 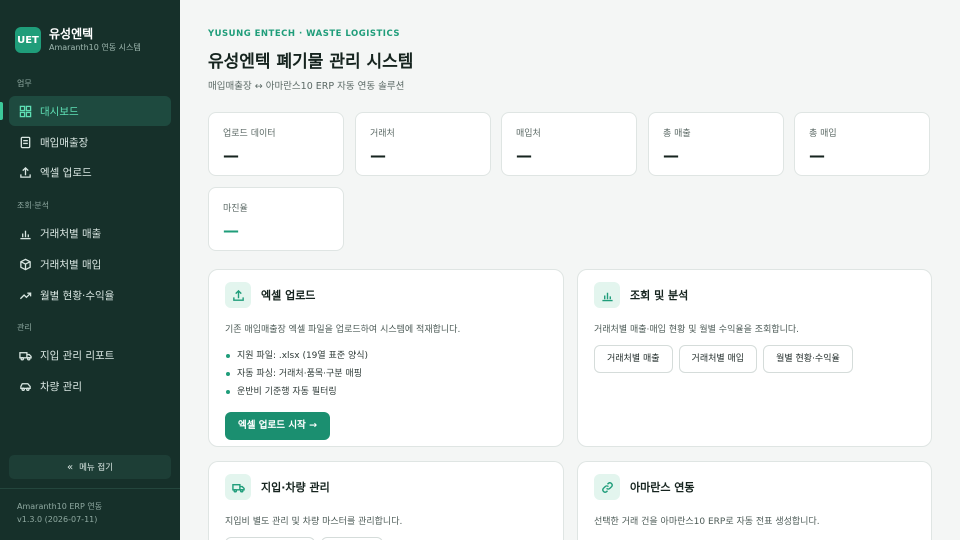 I want to click on section-label-work: 업무, so click(x=24, y=83).